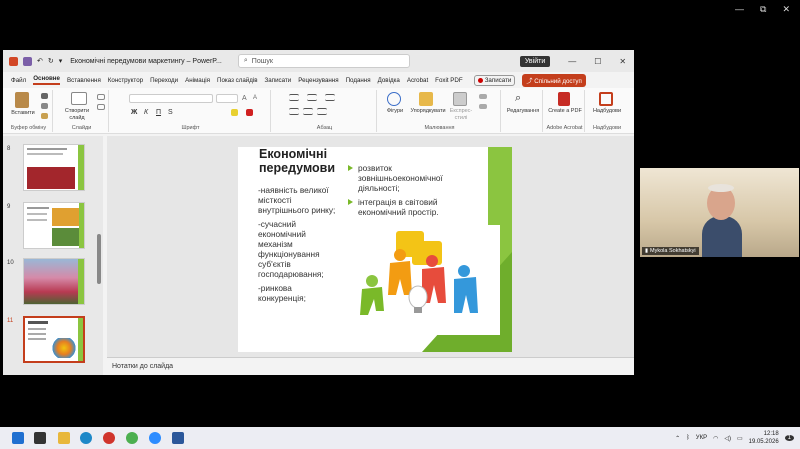 Image resolution: width=800 pixels, height=449 pixels. What do you see at coordinates (318, 80) in the screenshot?
I see `tab-review: Рецензування` at bounding box center [318, 80].